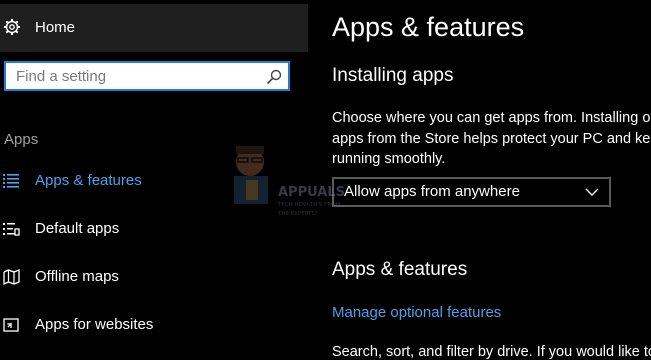 This screenshot has height=360, width=651. What do you see at coordinates (11, 277) in the screenshot?
I see `map-icon` at bounding box center [11, 277].